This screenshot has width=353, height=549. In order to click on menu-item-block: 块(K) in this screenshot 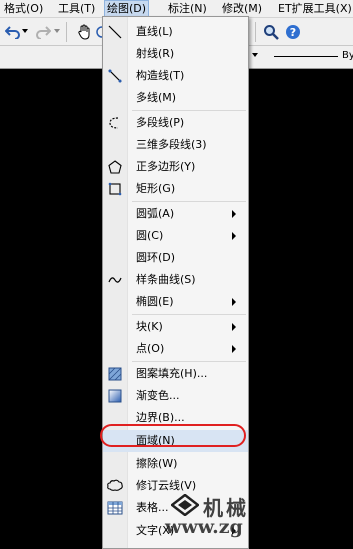, I will do `click(175, 327)`.